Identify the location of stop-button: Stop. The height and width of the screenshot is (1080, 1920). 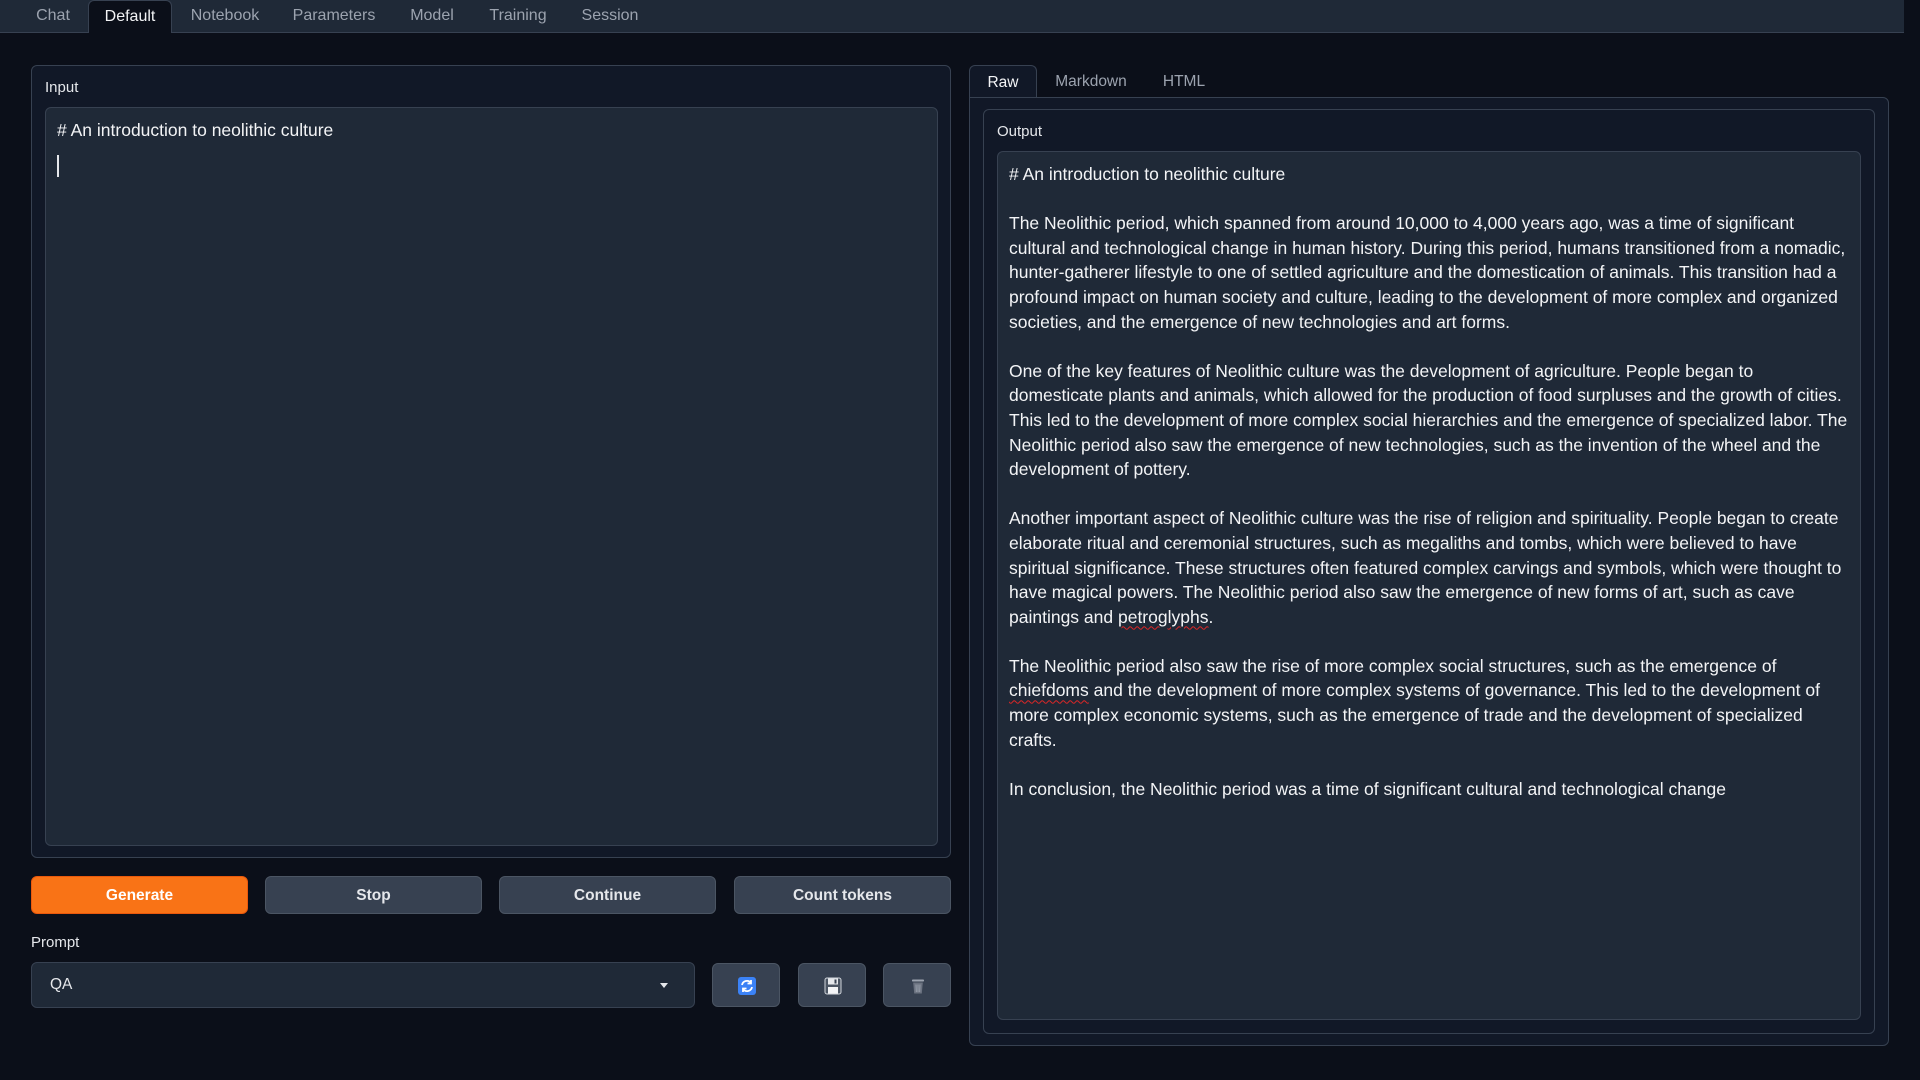
(373, 895).